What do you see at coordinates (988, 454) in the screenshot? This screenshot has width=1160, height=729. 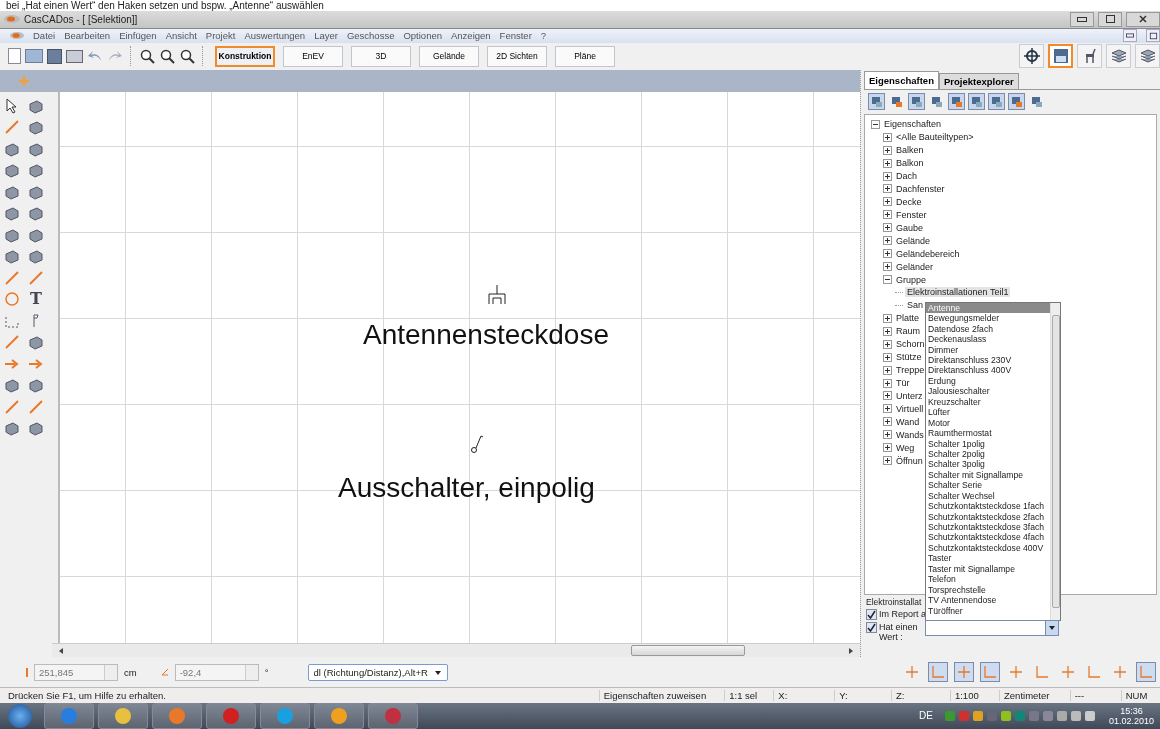 I see `dropdown-option: Schalter 2polig` at bounding box center [988, 454].